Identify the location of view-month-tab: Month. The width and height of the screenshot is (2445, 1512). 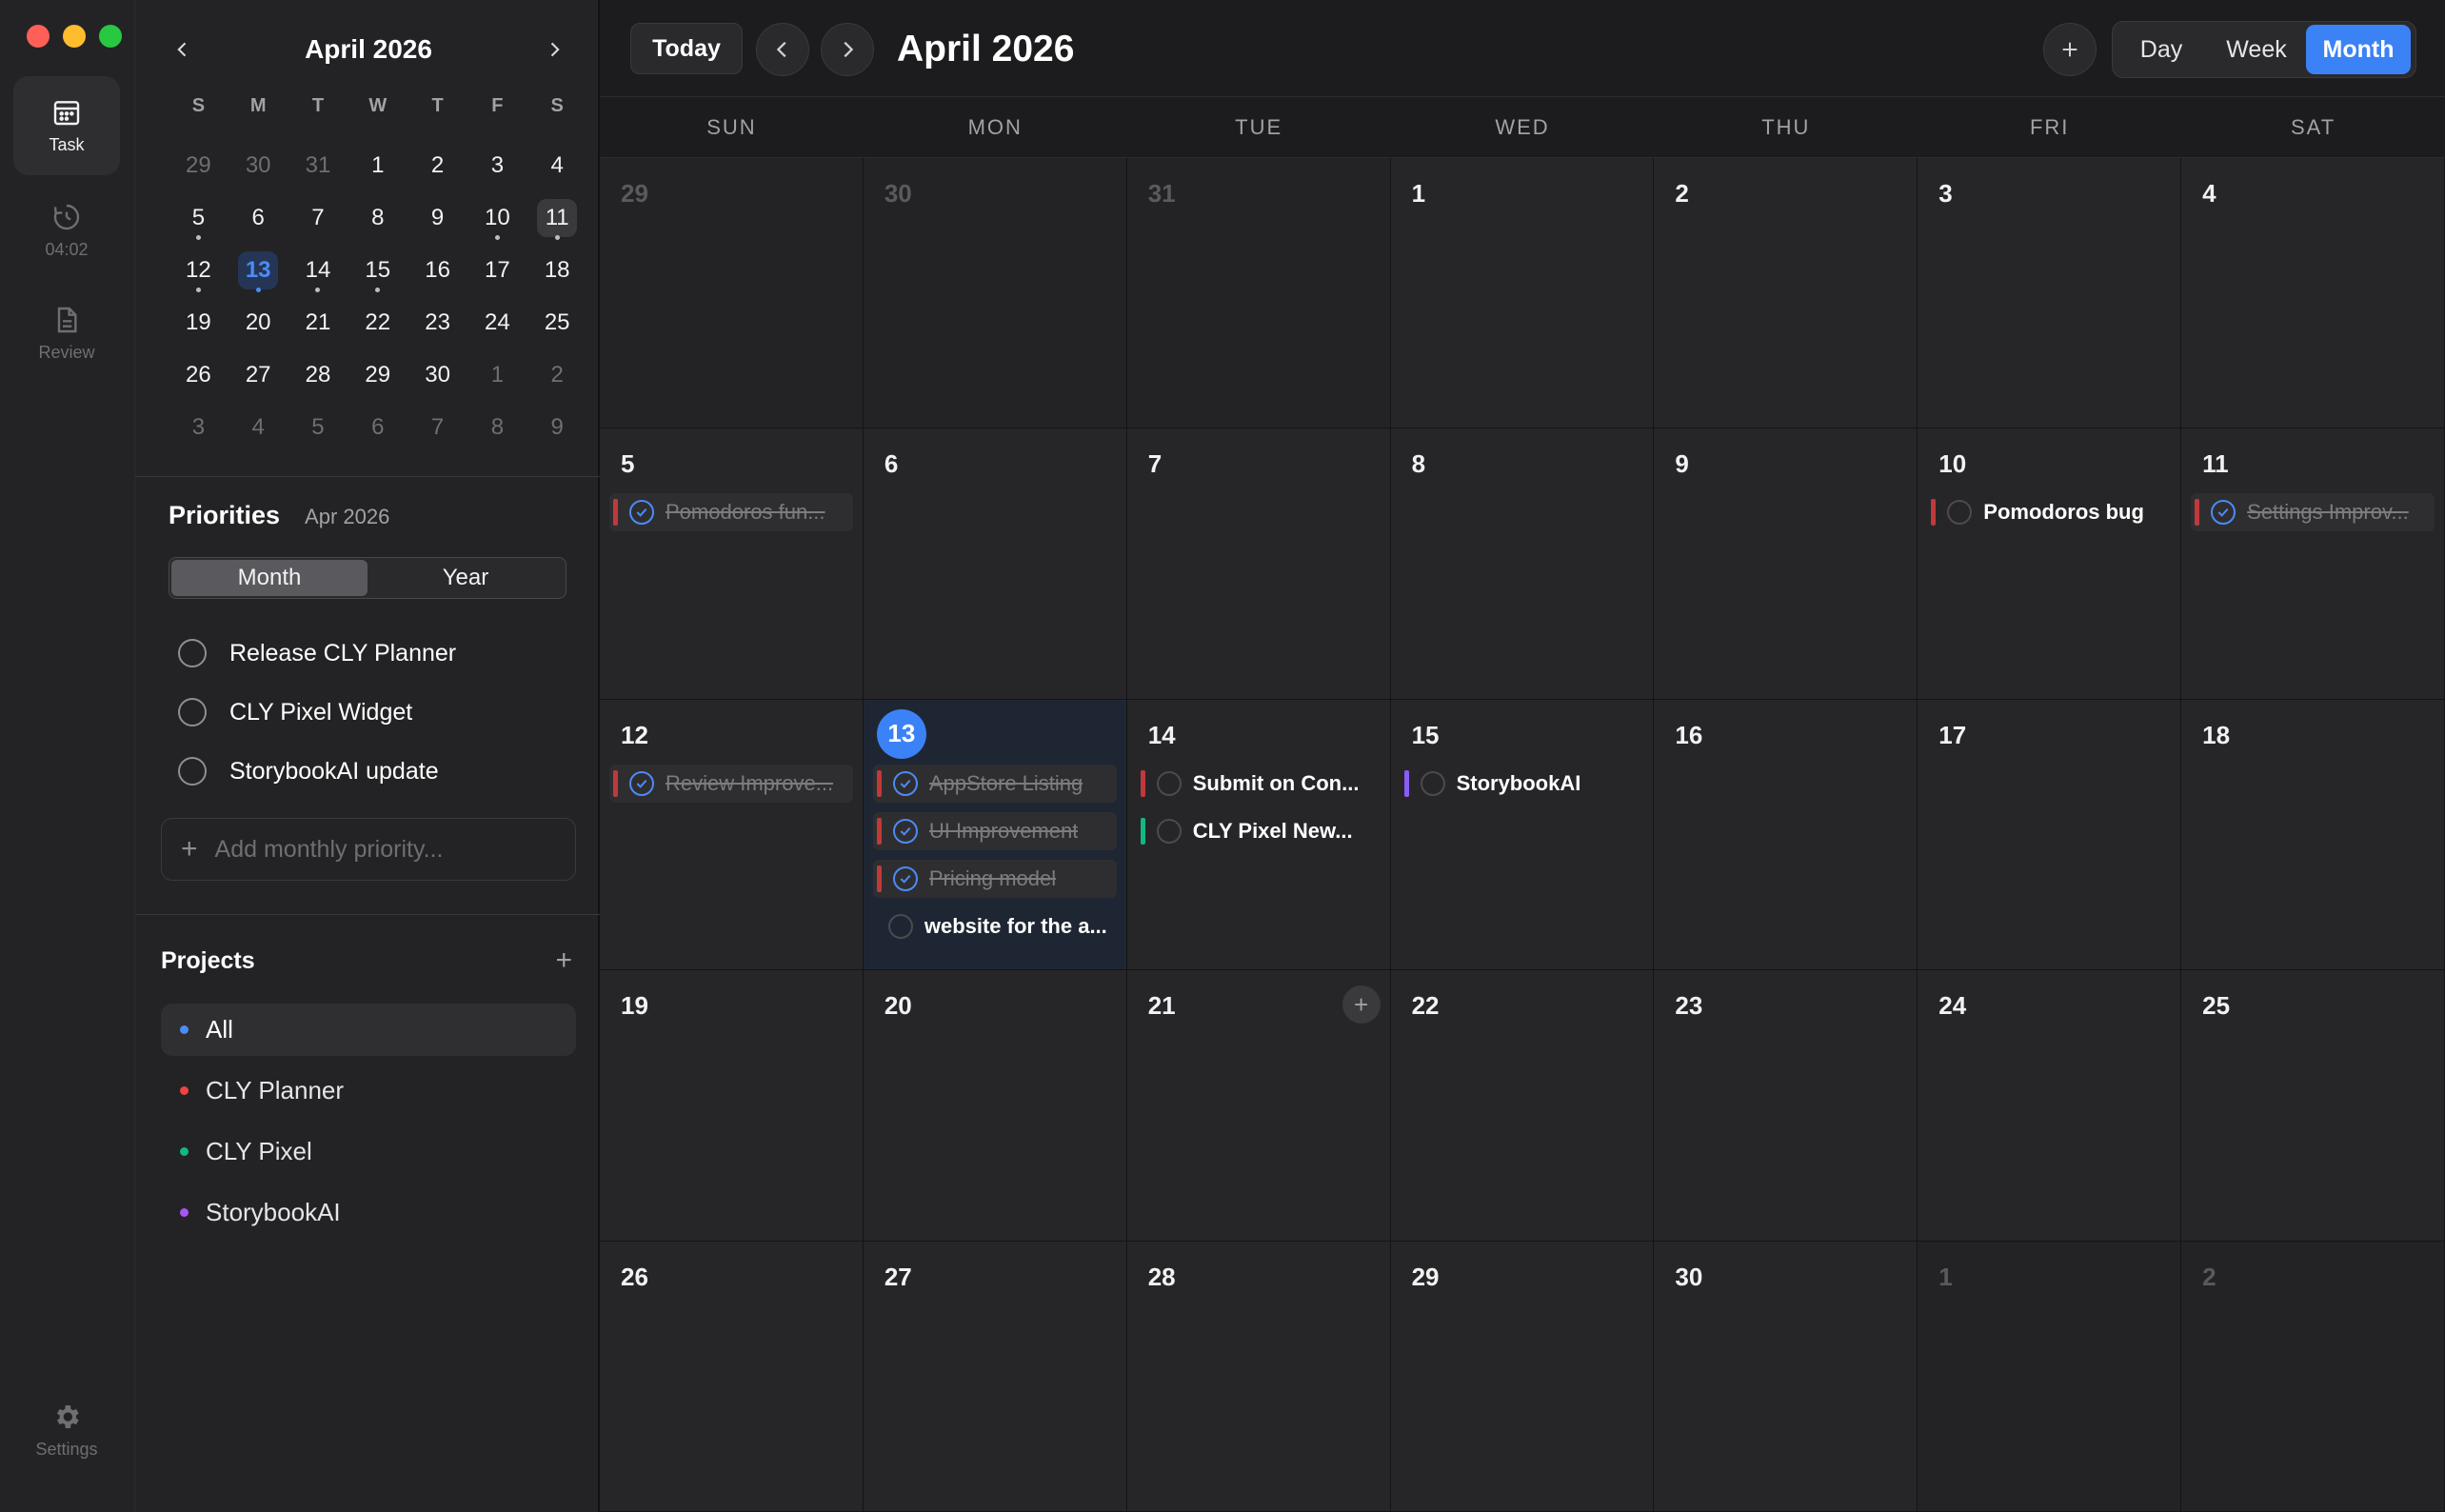
(2358, 49).